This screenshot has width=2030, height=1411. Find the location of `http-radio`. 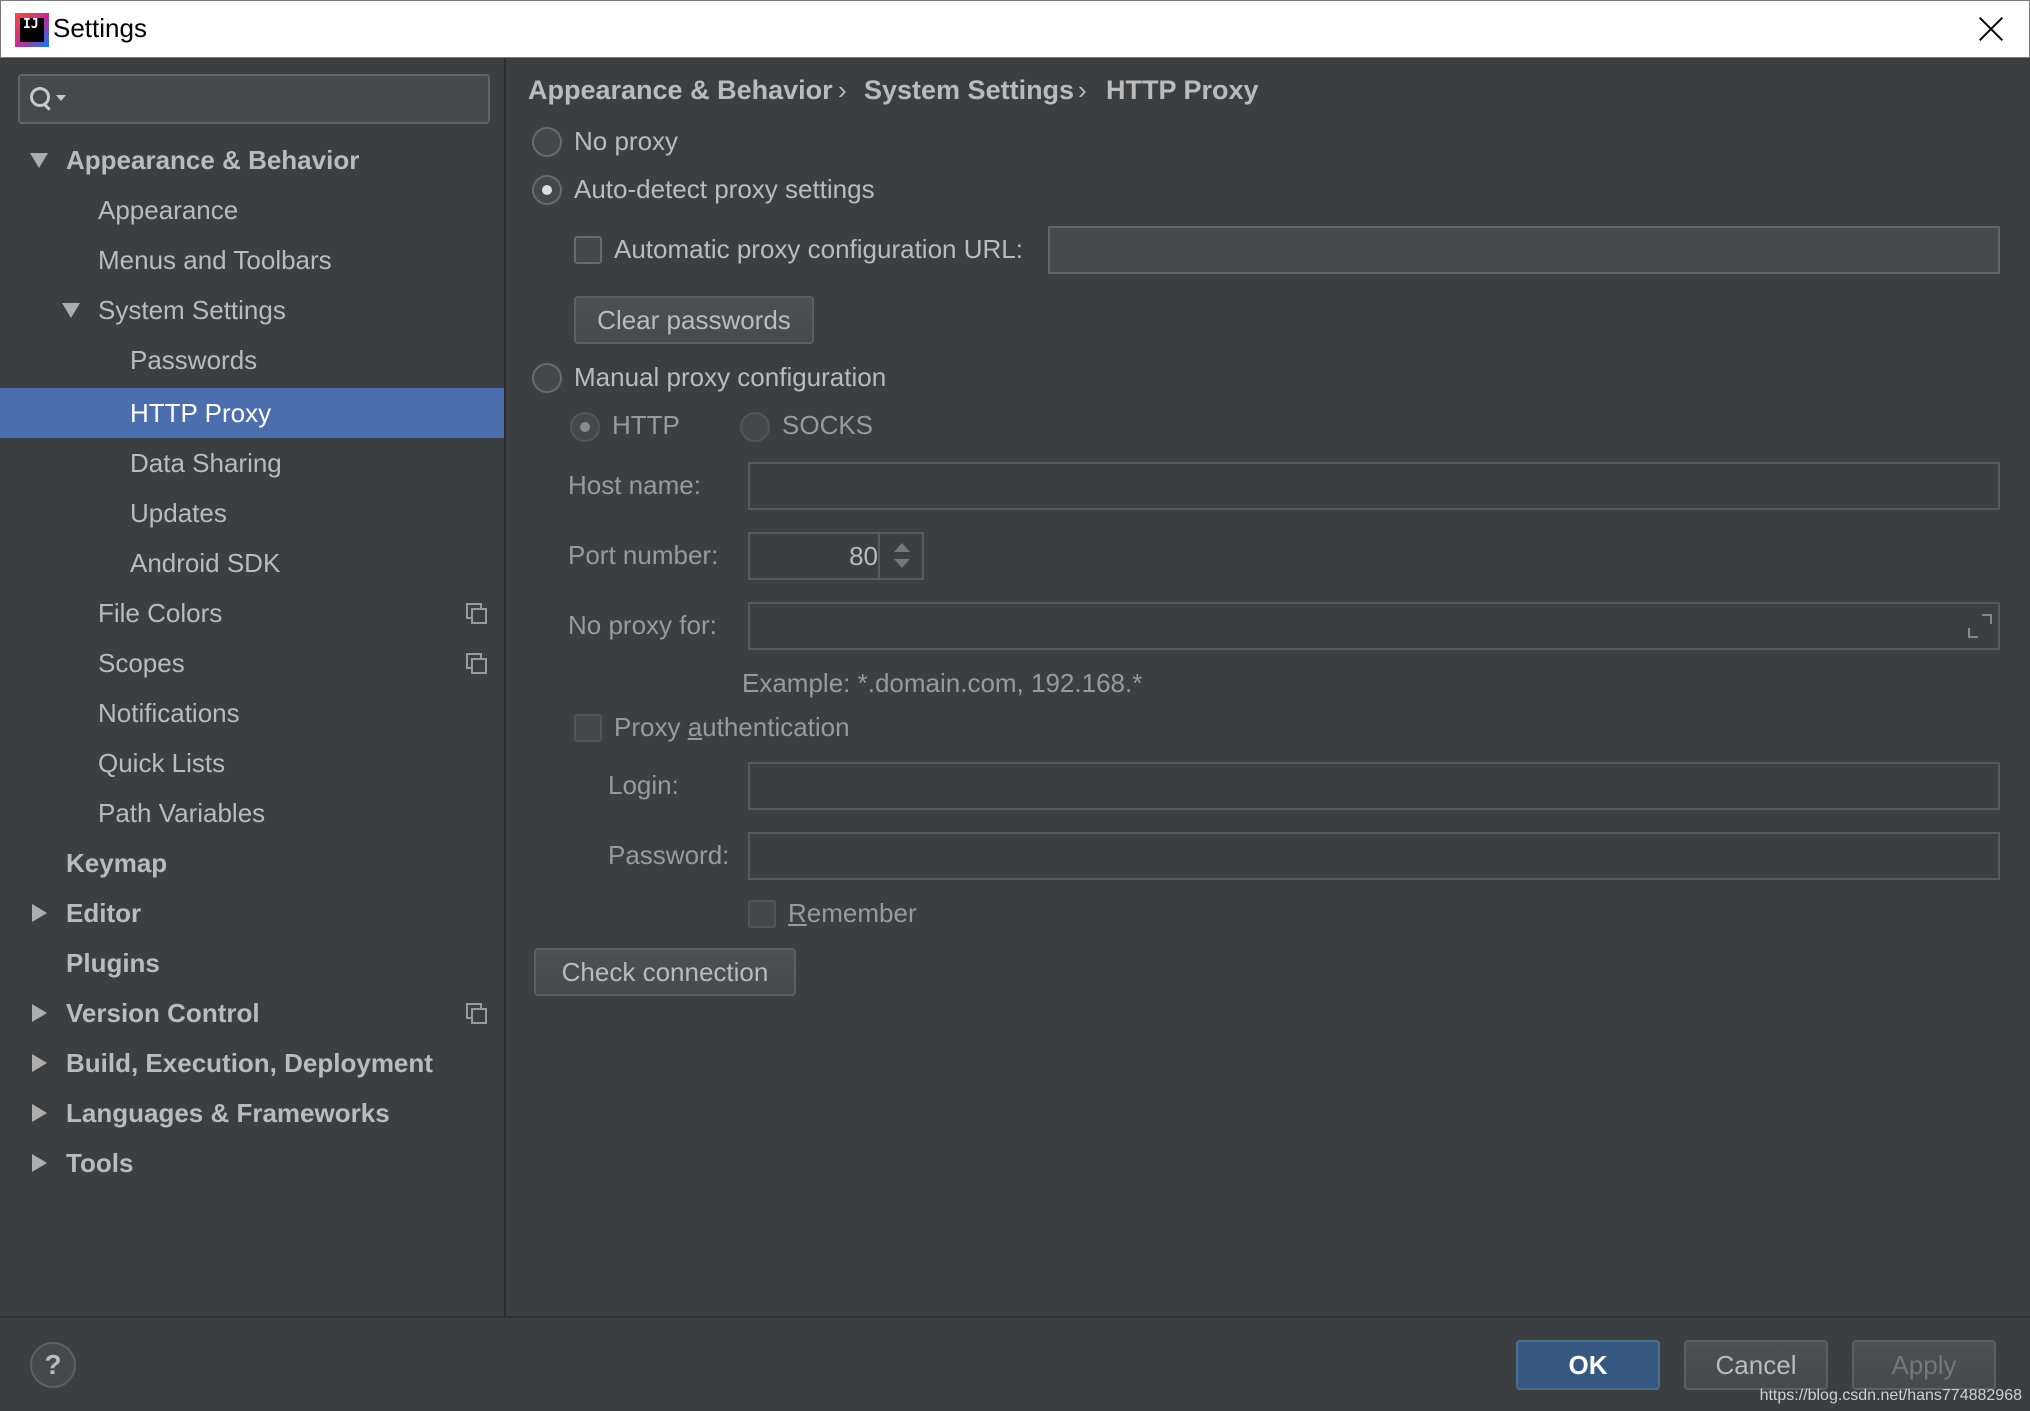

http-radio is located at coordinates (585, 427).